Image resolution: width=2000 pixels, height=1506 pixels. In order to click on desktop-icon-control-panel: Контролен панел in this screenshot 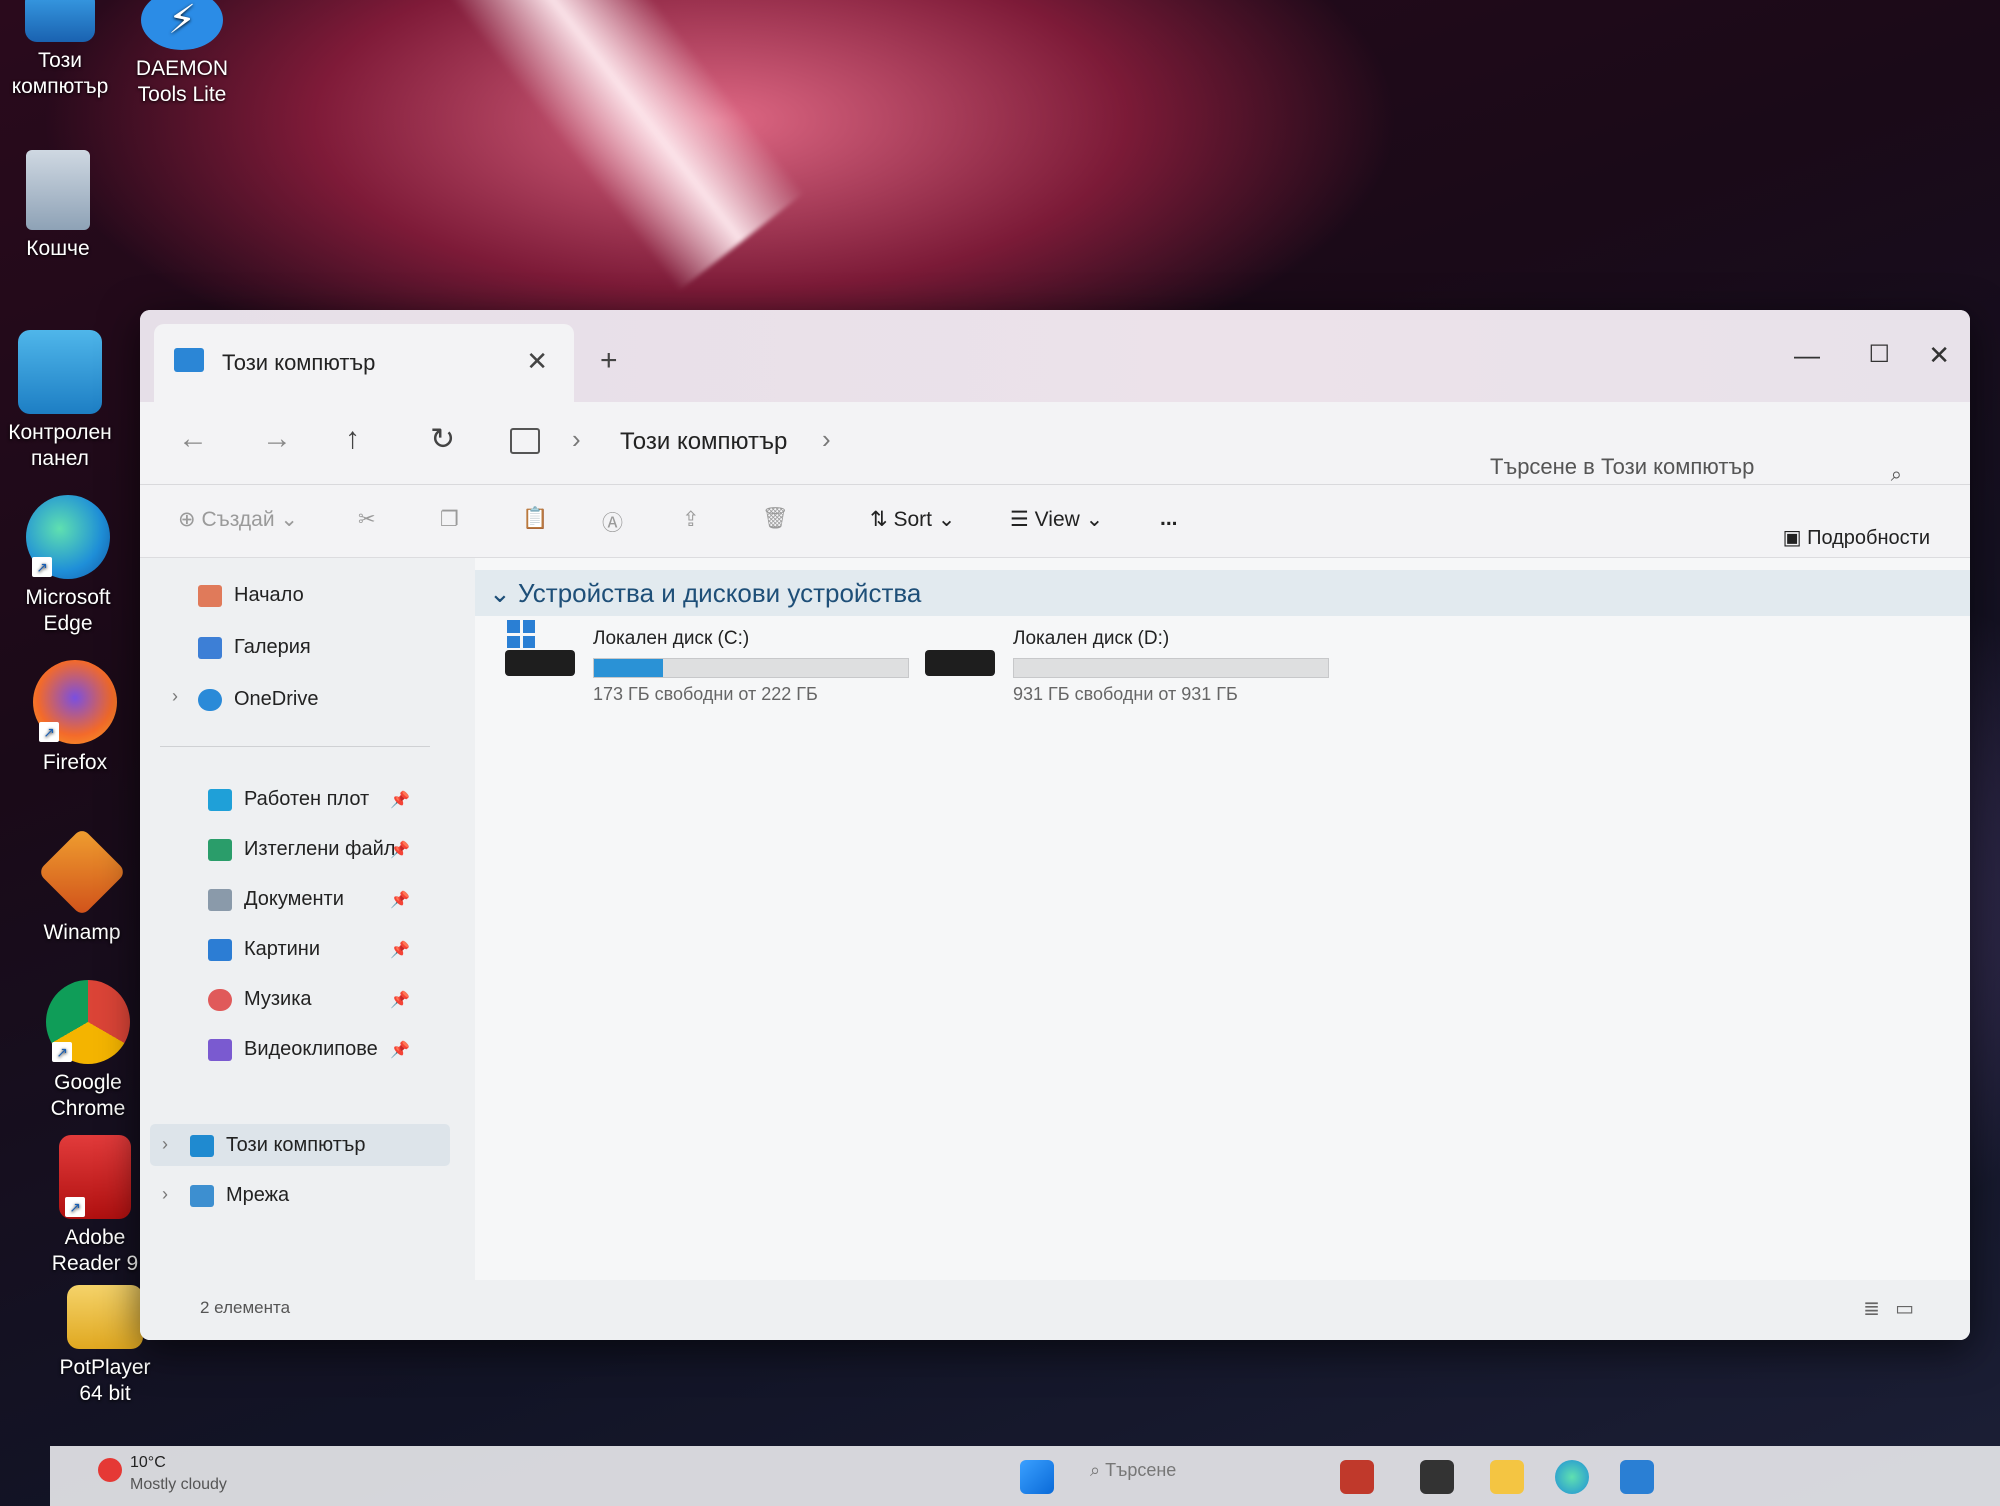, I will do `click(65, 401)`.